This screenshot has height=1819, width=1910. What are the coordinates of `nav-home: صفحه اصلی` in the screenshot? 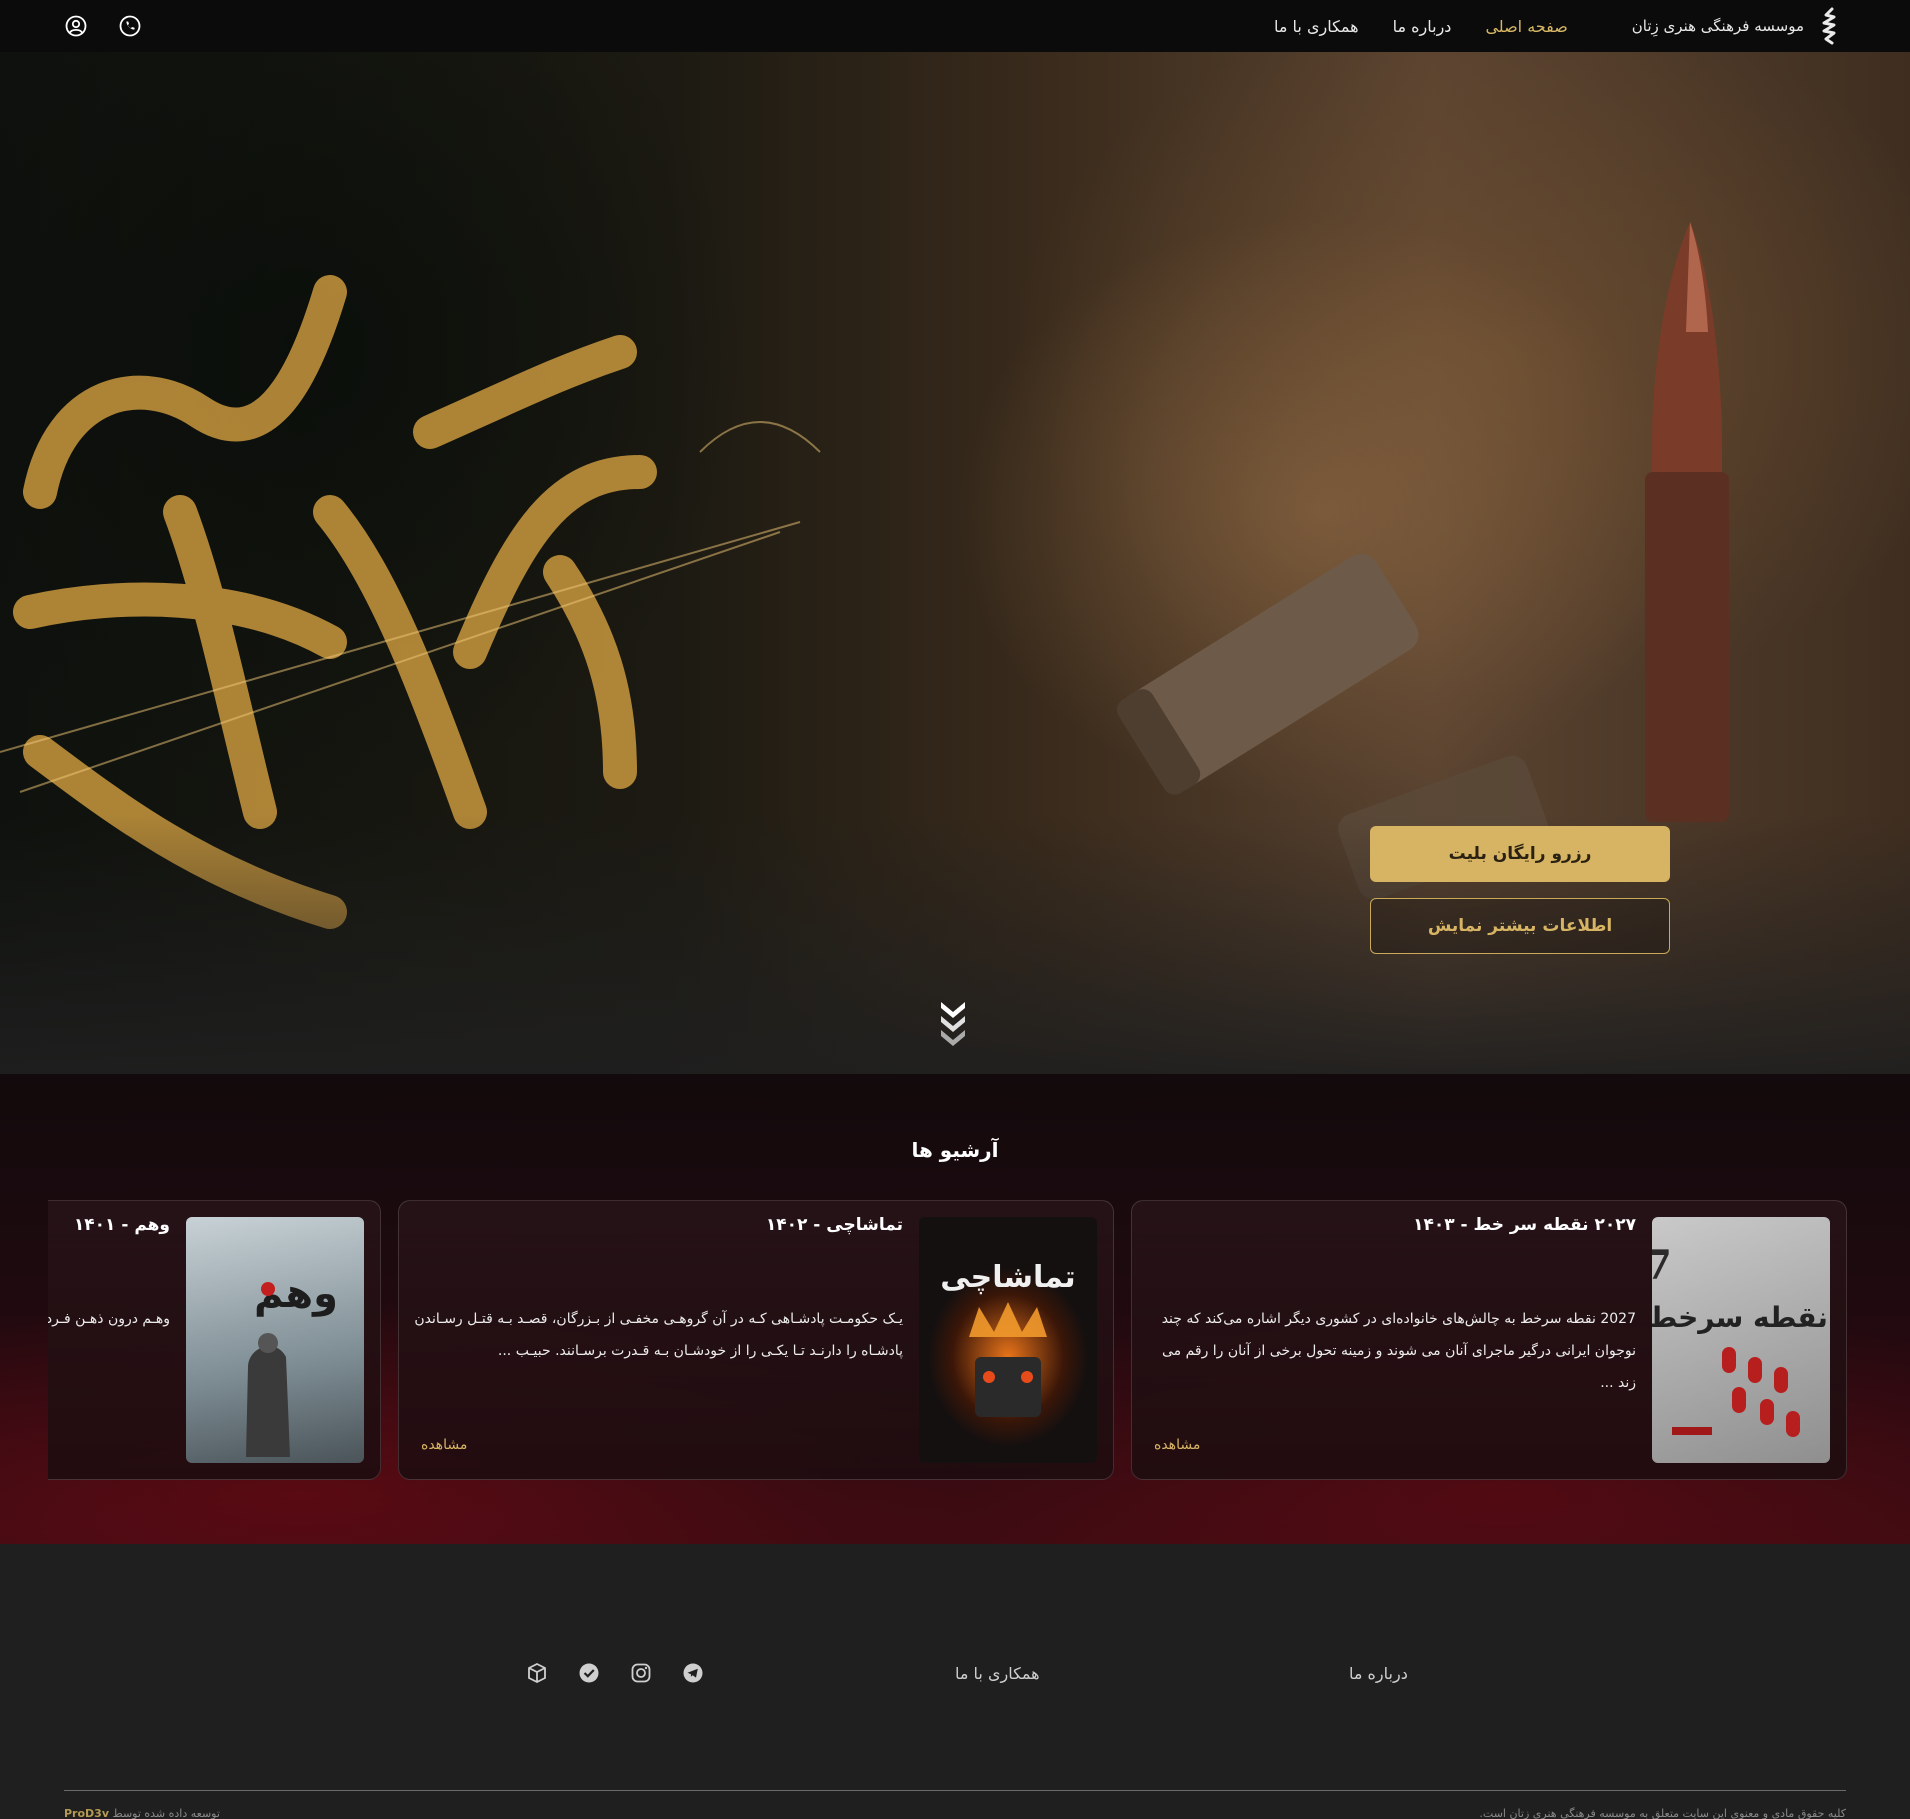 It's located at (1526, 26).